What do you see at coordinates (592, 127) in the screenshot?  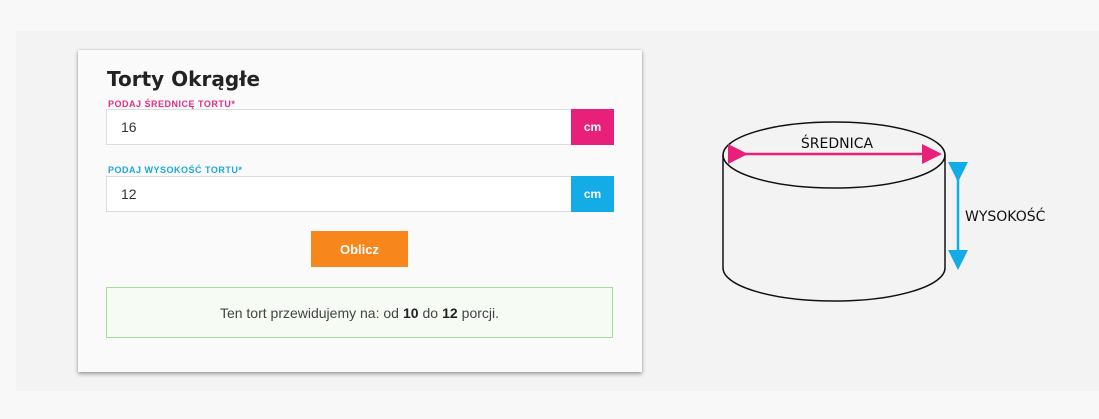 I see `diameter-unit-badge: cm` at bounding box center [592, 127].